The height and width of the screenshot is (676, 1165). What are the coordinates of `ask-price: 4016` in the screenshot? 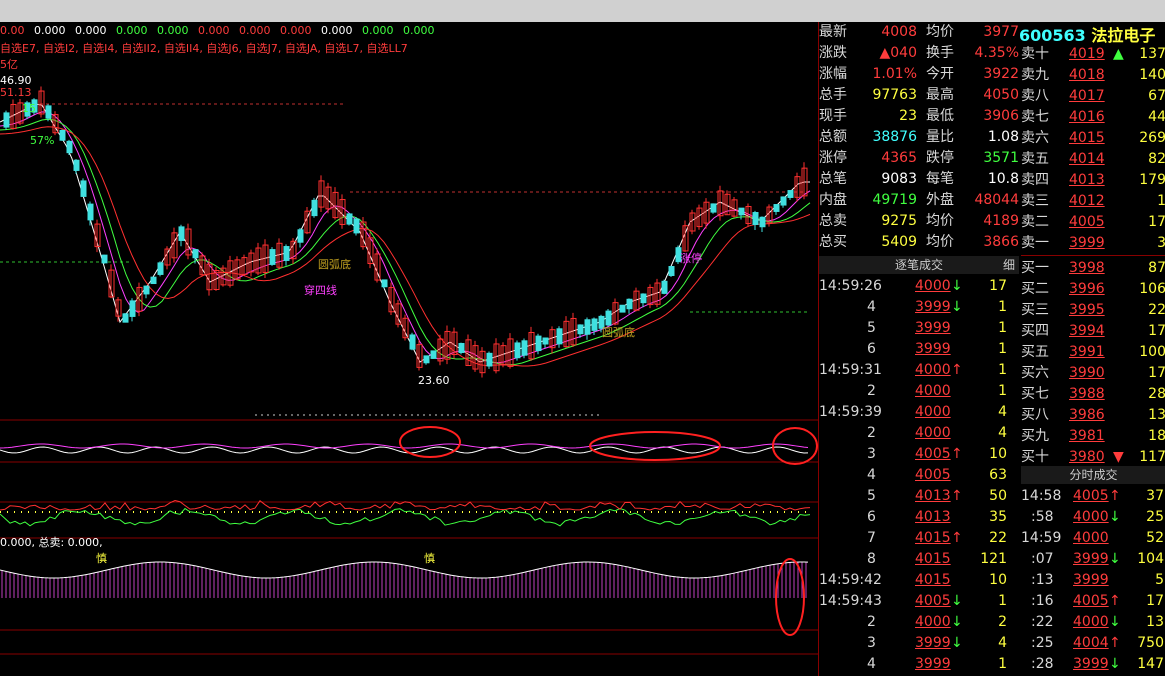 It's located at (1087, 117).